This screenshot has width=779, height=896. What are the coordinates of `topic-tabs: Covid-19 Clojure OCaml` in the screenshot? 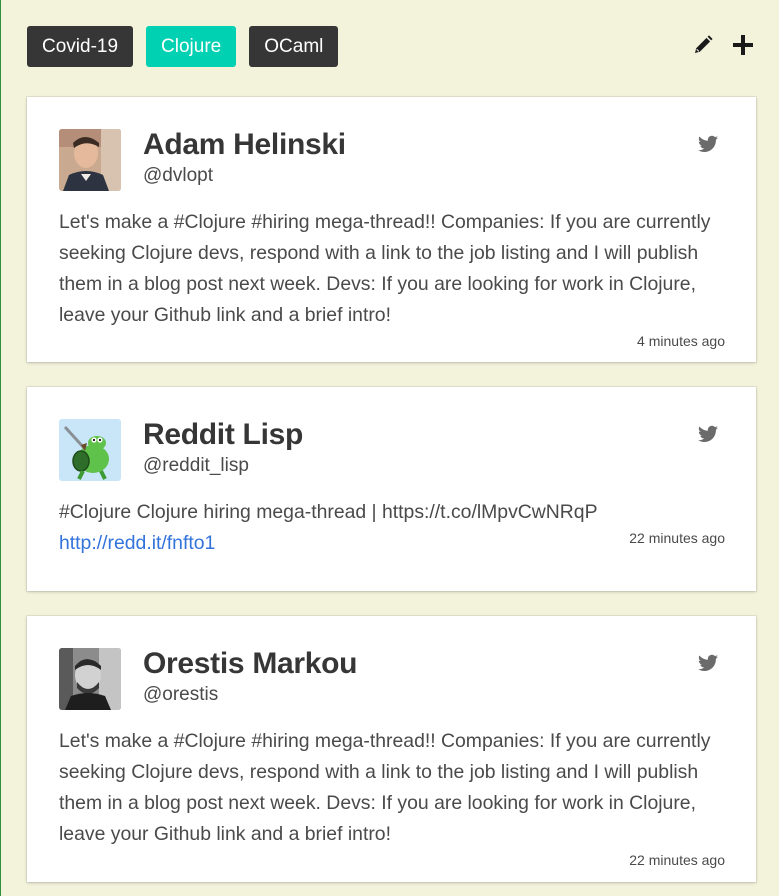 It's located at (391, 46).